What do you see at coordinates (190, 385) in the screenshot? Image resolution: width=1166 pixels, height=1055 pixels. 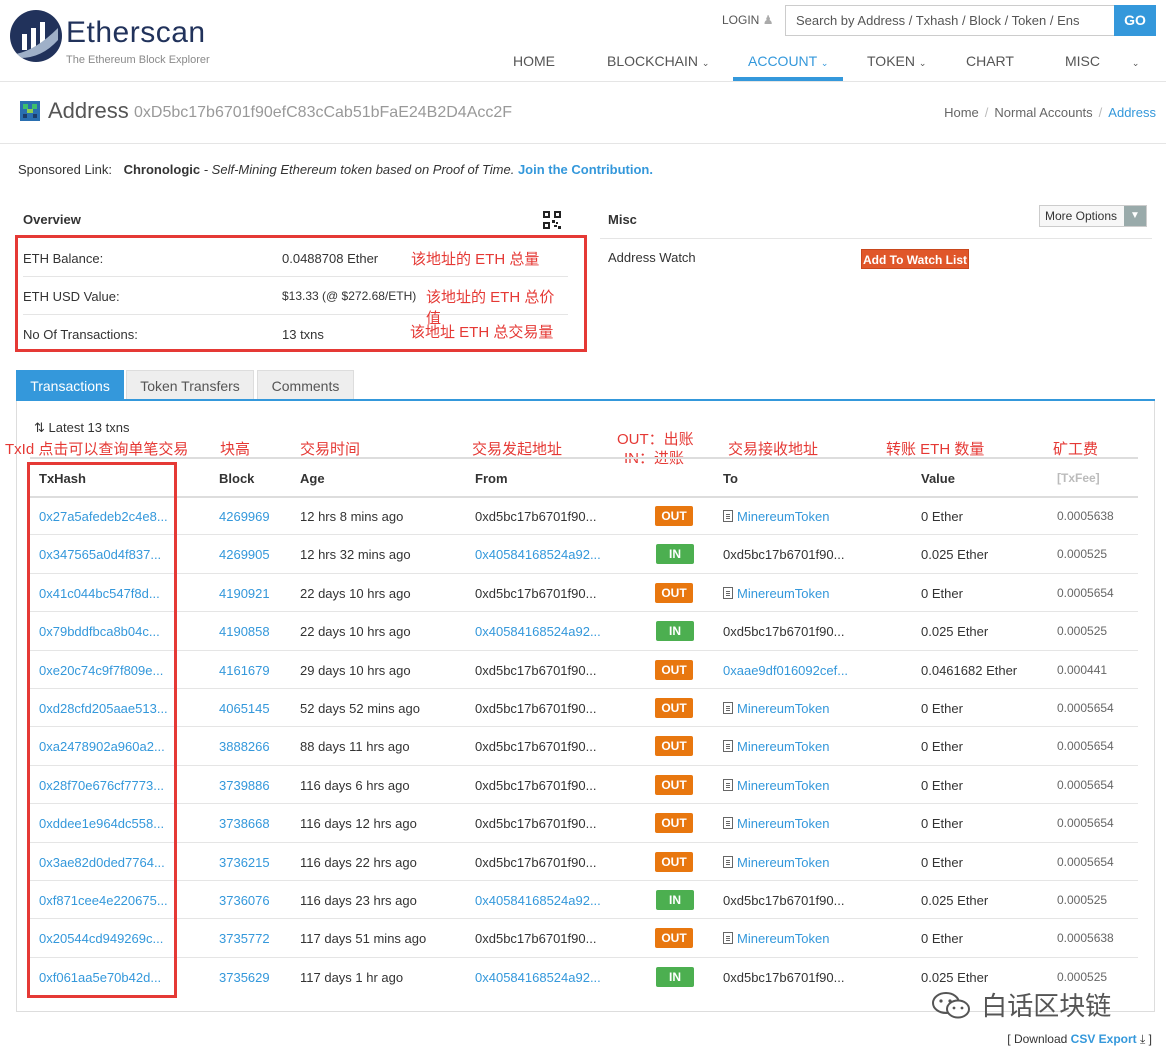 I see `tab-token-transfers: Token Transfers` at bounding box center [190, 385].